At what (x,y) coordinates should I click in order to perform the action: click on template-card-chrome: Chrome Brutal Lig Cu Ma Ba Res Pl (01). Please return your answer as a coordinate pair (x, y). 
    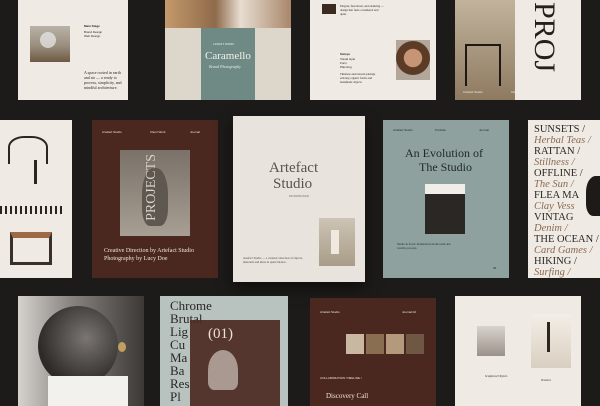
    Looking at the image, I should click on (224, 351).